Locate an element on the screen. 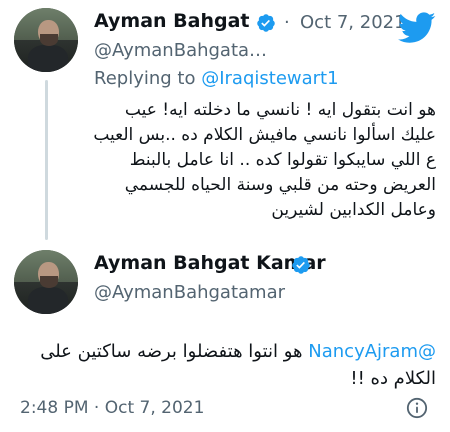 The image size is (450, 432). twitter-bird-icon is located at coordinates (417, 27).